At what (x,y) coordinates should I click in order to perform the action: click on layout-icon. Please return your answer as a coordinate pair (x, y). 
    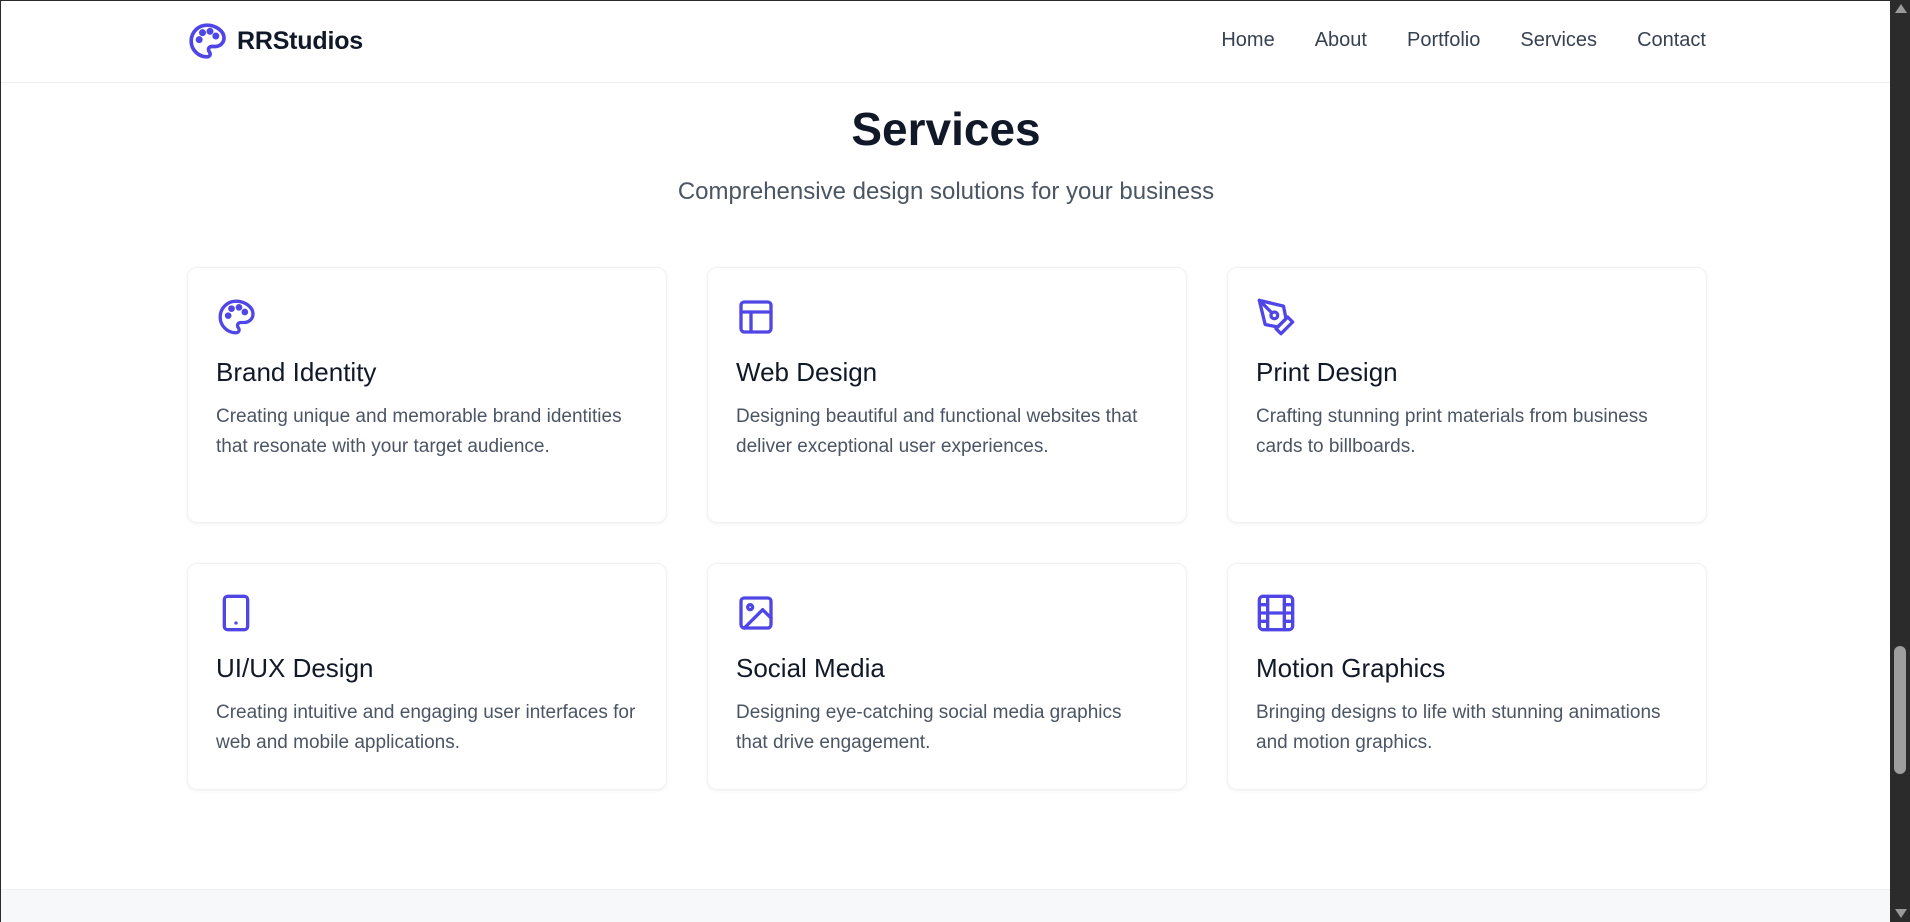
    Looking at the image, I should click on (756, 317).